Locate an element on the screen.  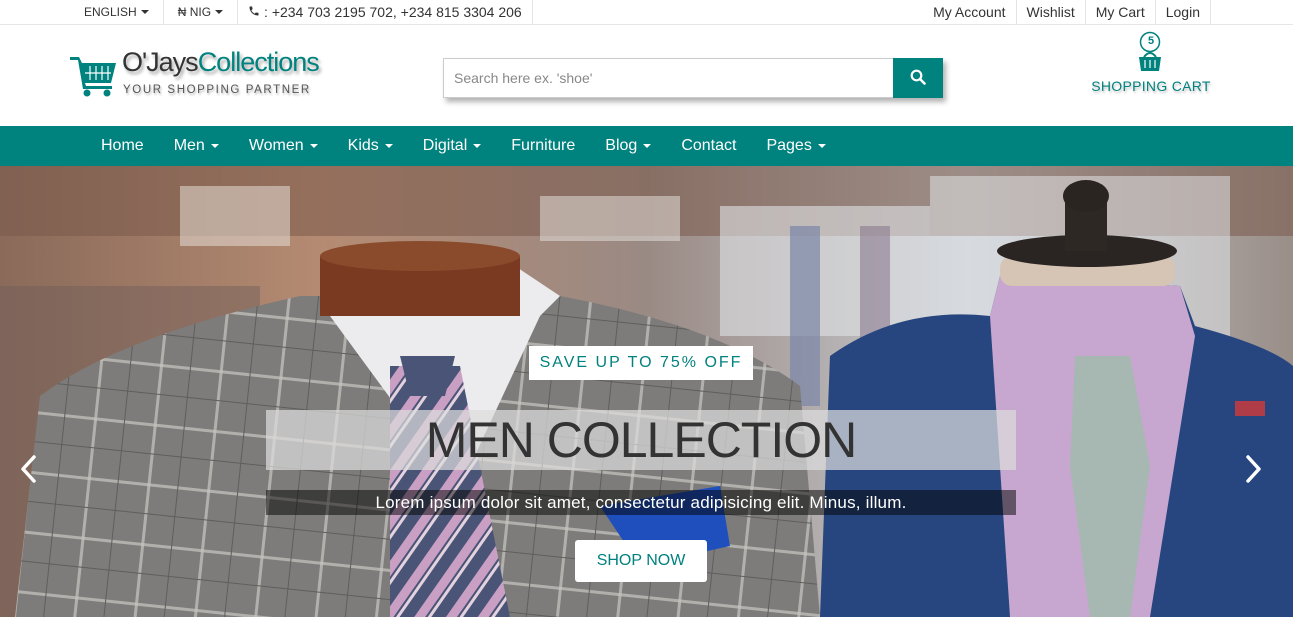
nav-item-men: Men is located at coordinates (196, 146).